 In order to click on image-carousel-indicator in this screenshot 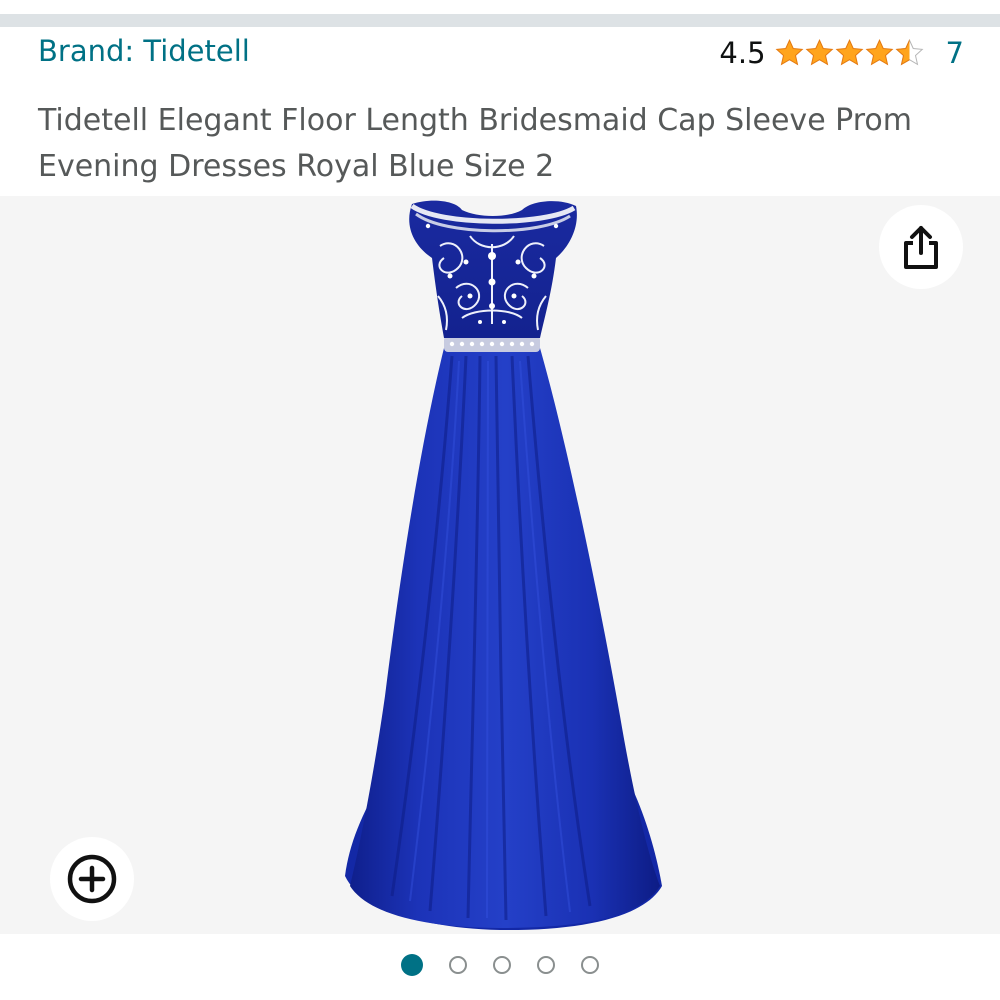, I will do `click(500, 965)`.